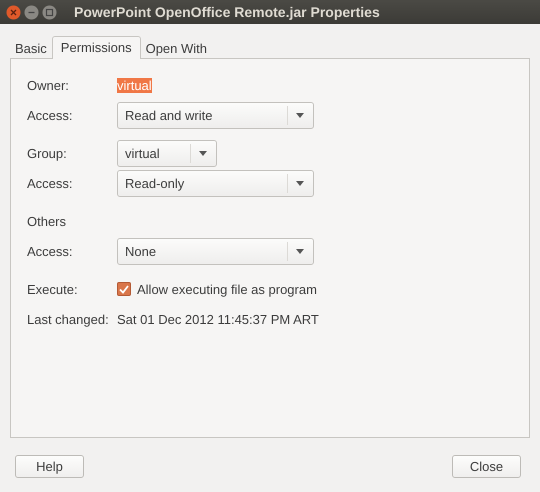  What do you see at coordinates (47, 153) in the screenshot?
I see `field-label: Group:` at bounding box center [47, 153].